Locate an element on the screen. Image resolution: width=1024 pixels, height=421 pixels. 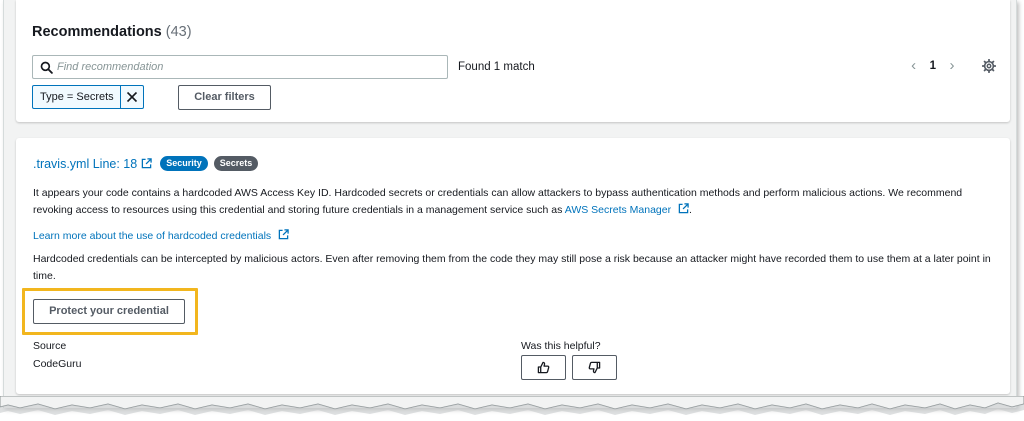
thumbs-up-button is located at coordinates (543, 367).